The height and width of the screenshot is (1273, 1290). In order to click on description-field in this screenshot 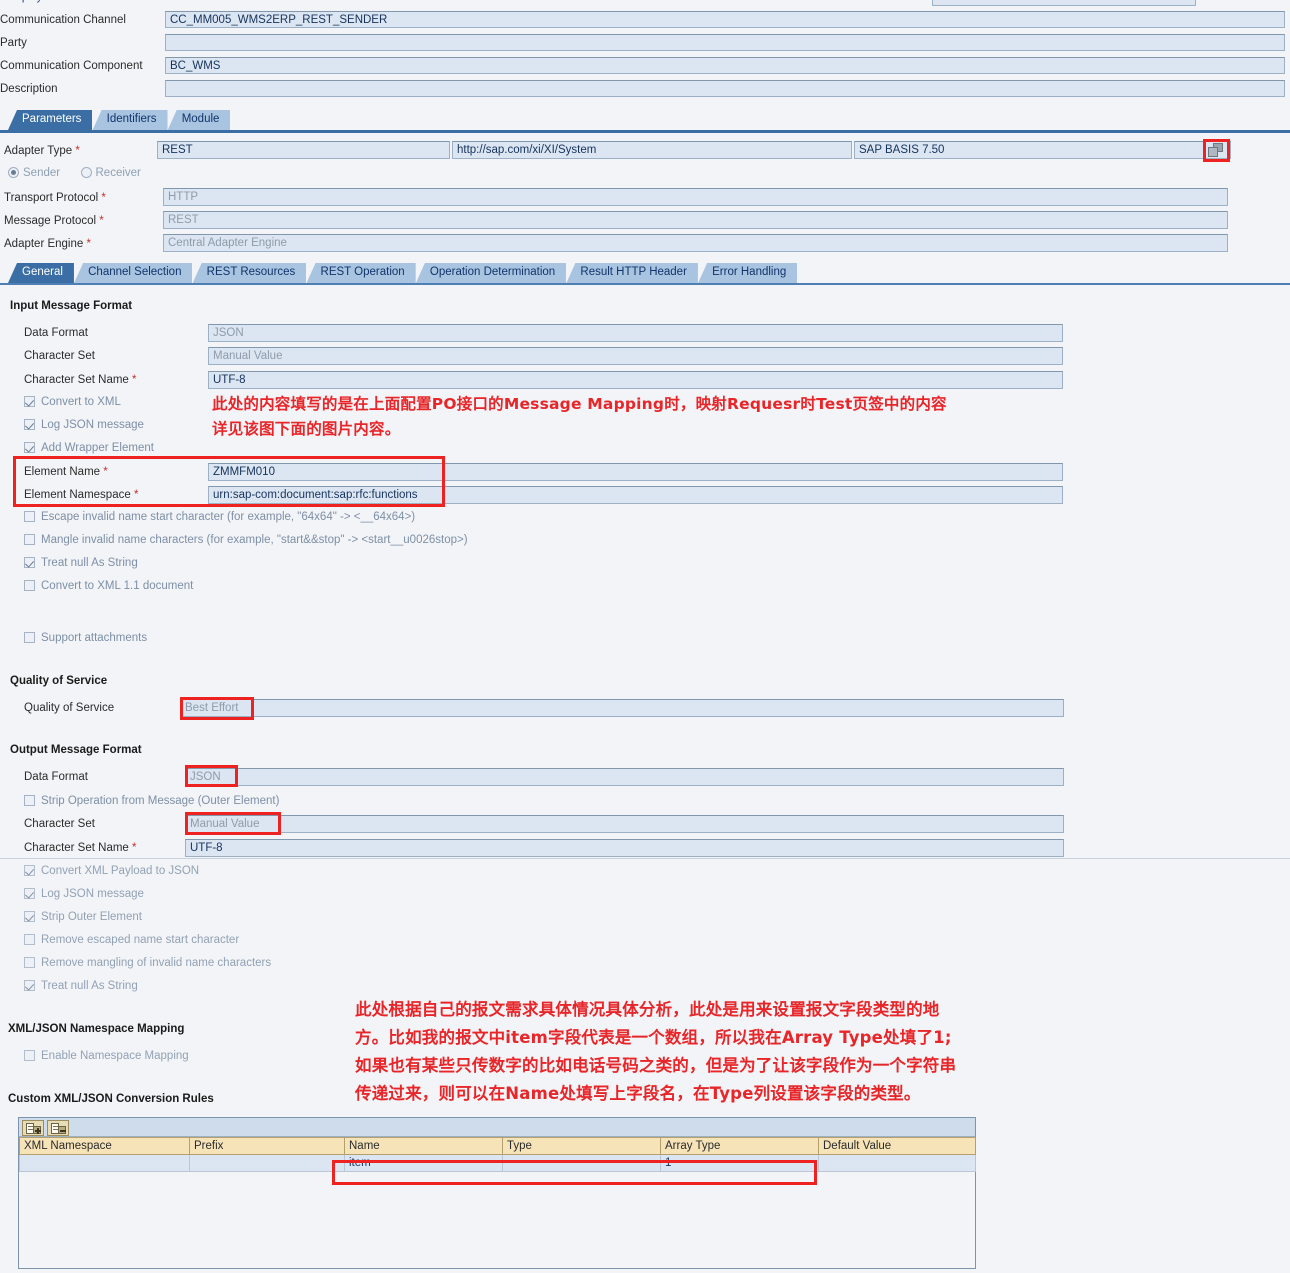, I will do `click(725, 88)`.